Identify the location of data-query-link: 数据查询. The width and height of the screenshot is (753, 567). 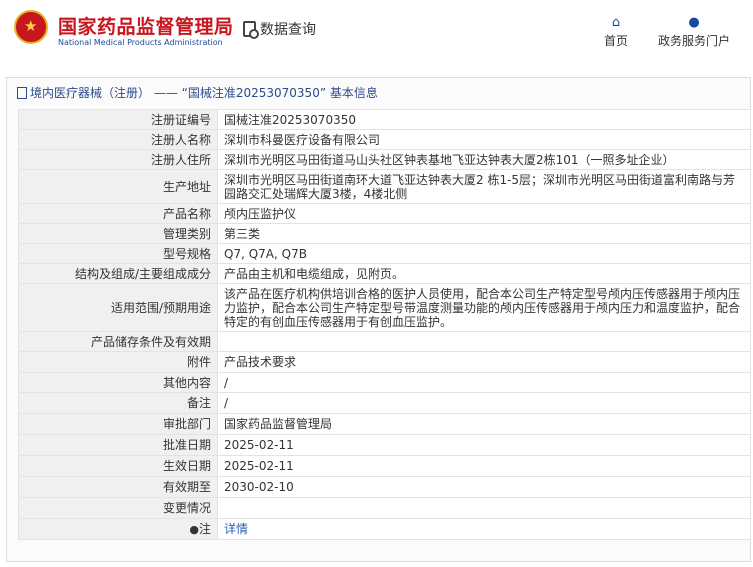
(279, 29).